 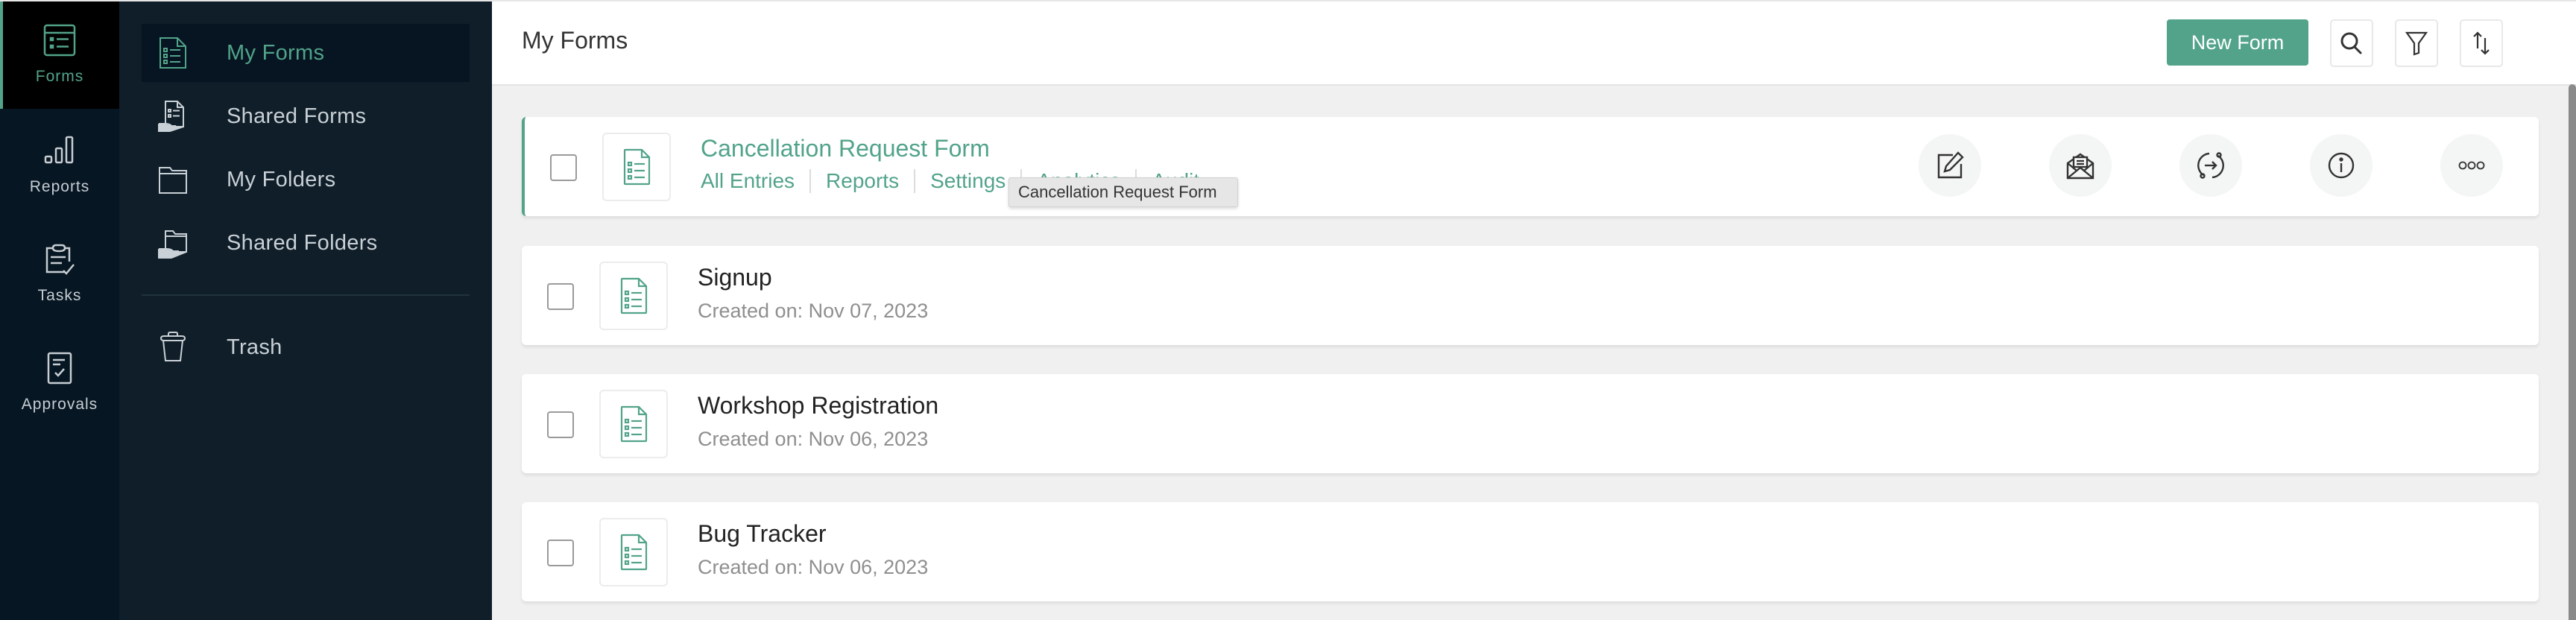 I want to click on page-header: My Forms New Form, so click(x=1534, y=43).